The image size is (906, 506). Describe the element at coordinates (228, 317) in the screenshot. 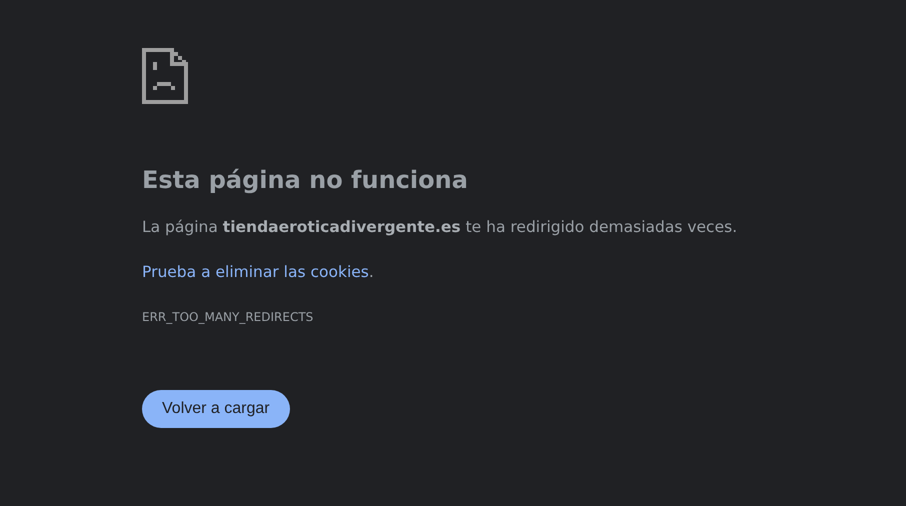

I see `error-code: ERR_TOO_MANY_REDIRECTS` at that location.